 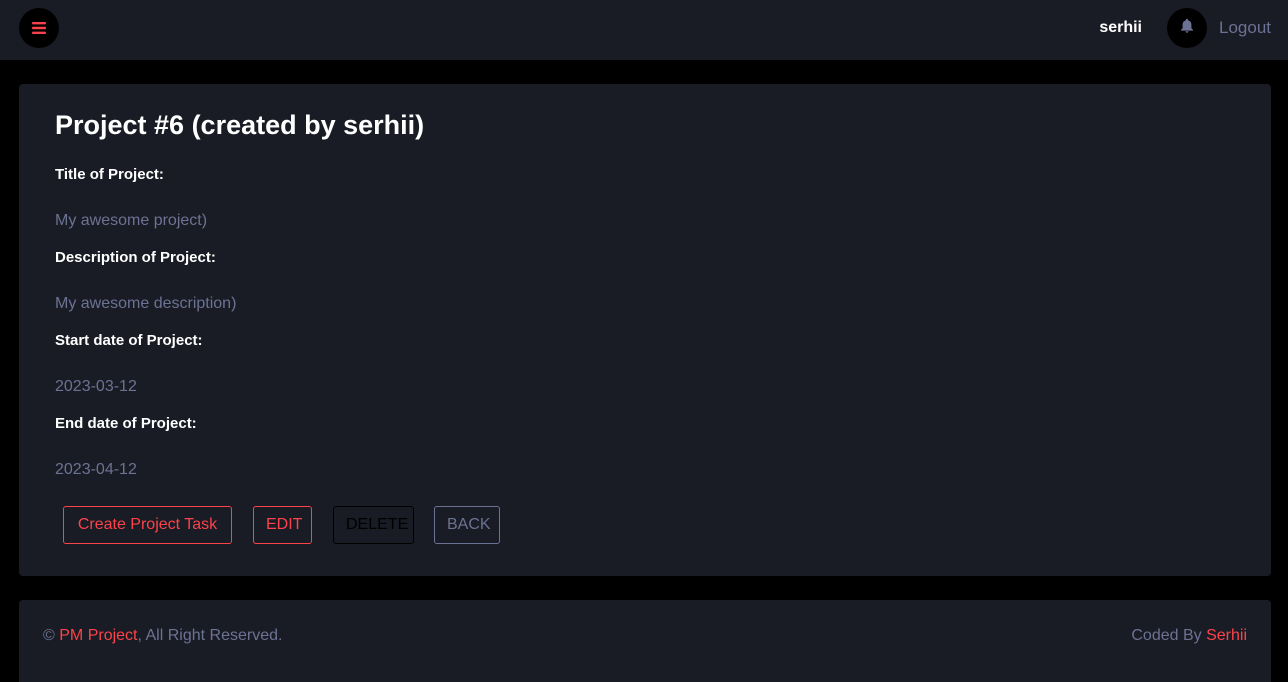 What do you see at coordinates (210, 635) in the screenshot?
I see `rights-text: , All Right Reserved.` at bounding box center [210, 635].